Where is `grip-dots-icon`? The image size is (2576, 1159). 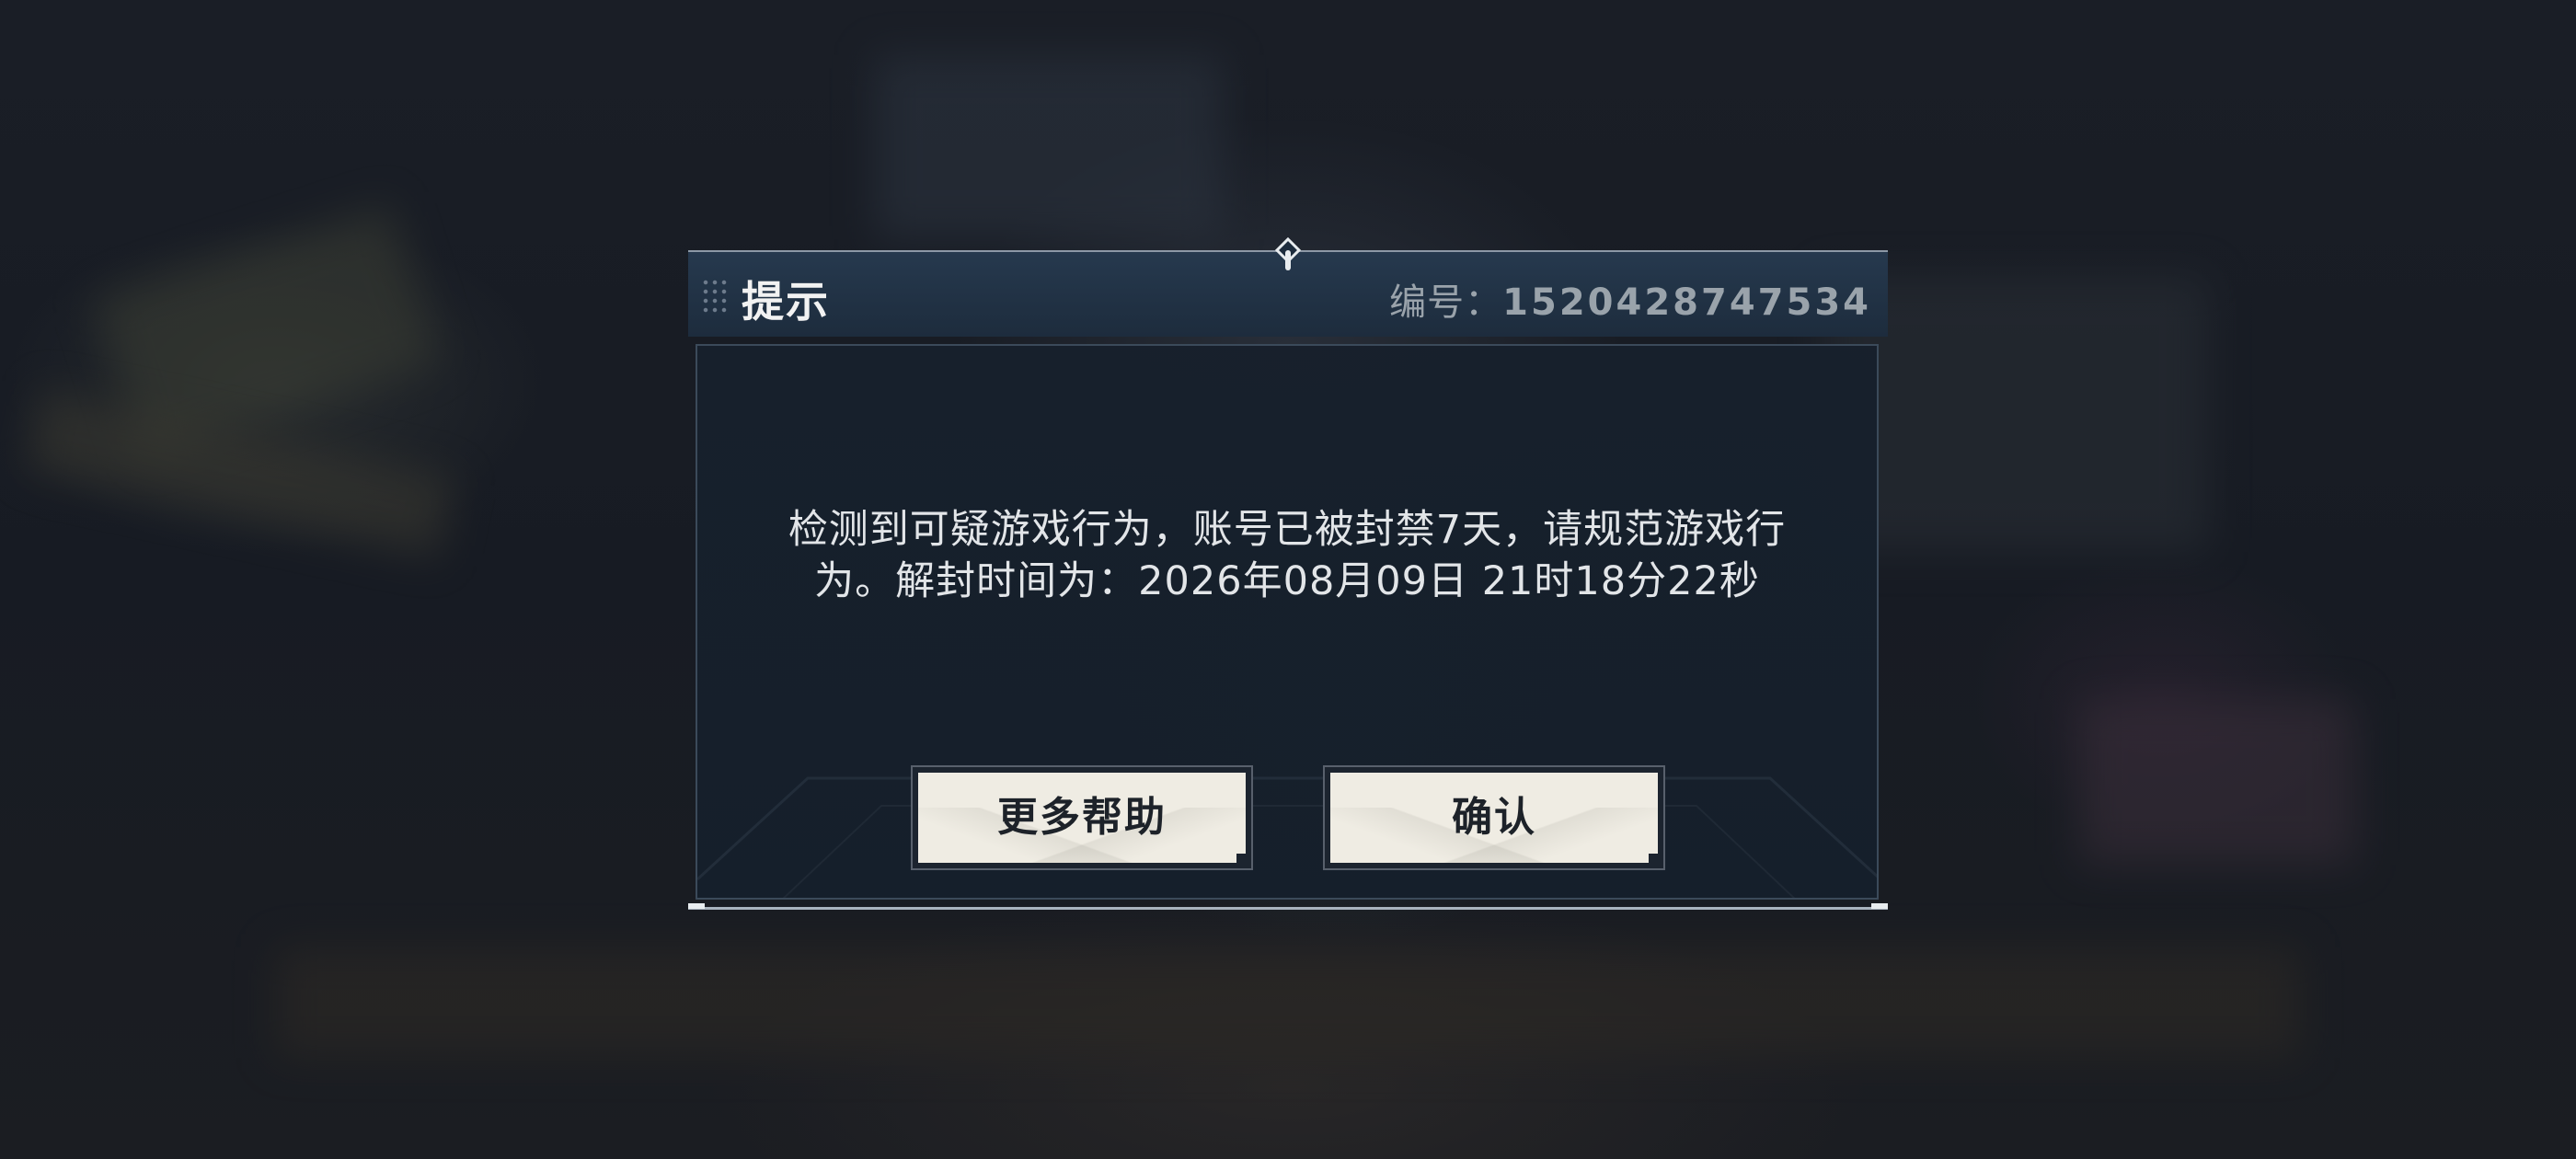
grip-dots-icon is located at coordinates (715, 296).